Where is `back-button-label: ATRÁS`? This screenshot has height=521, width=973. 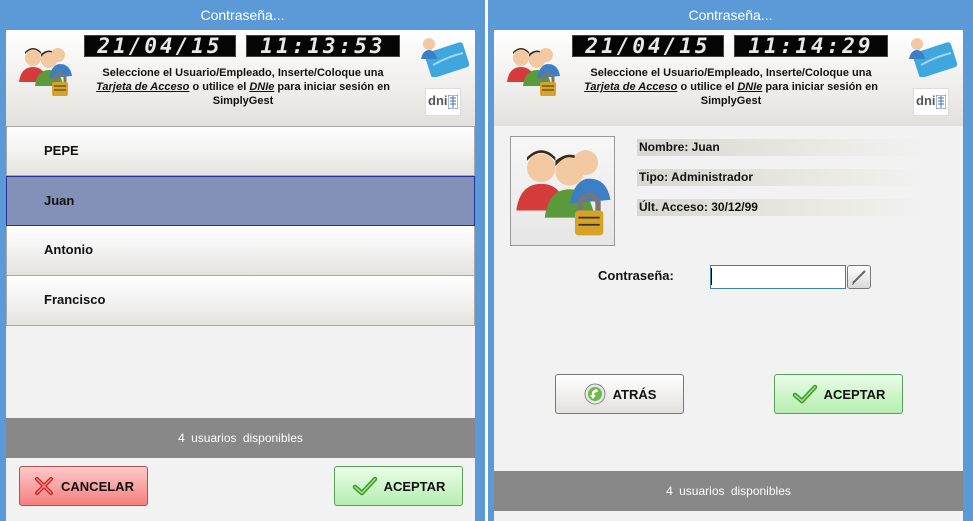
back-button-label: ATRÁS is located at coordinates (634, 394).